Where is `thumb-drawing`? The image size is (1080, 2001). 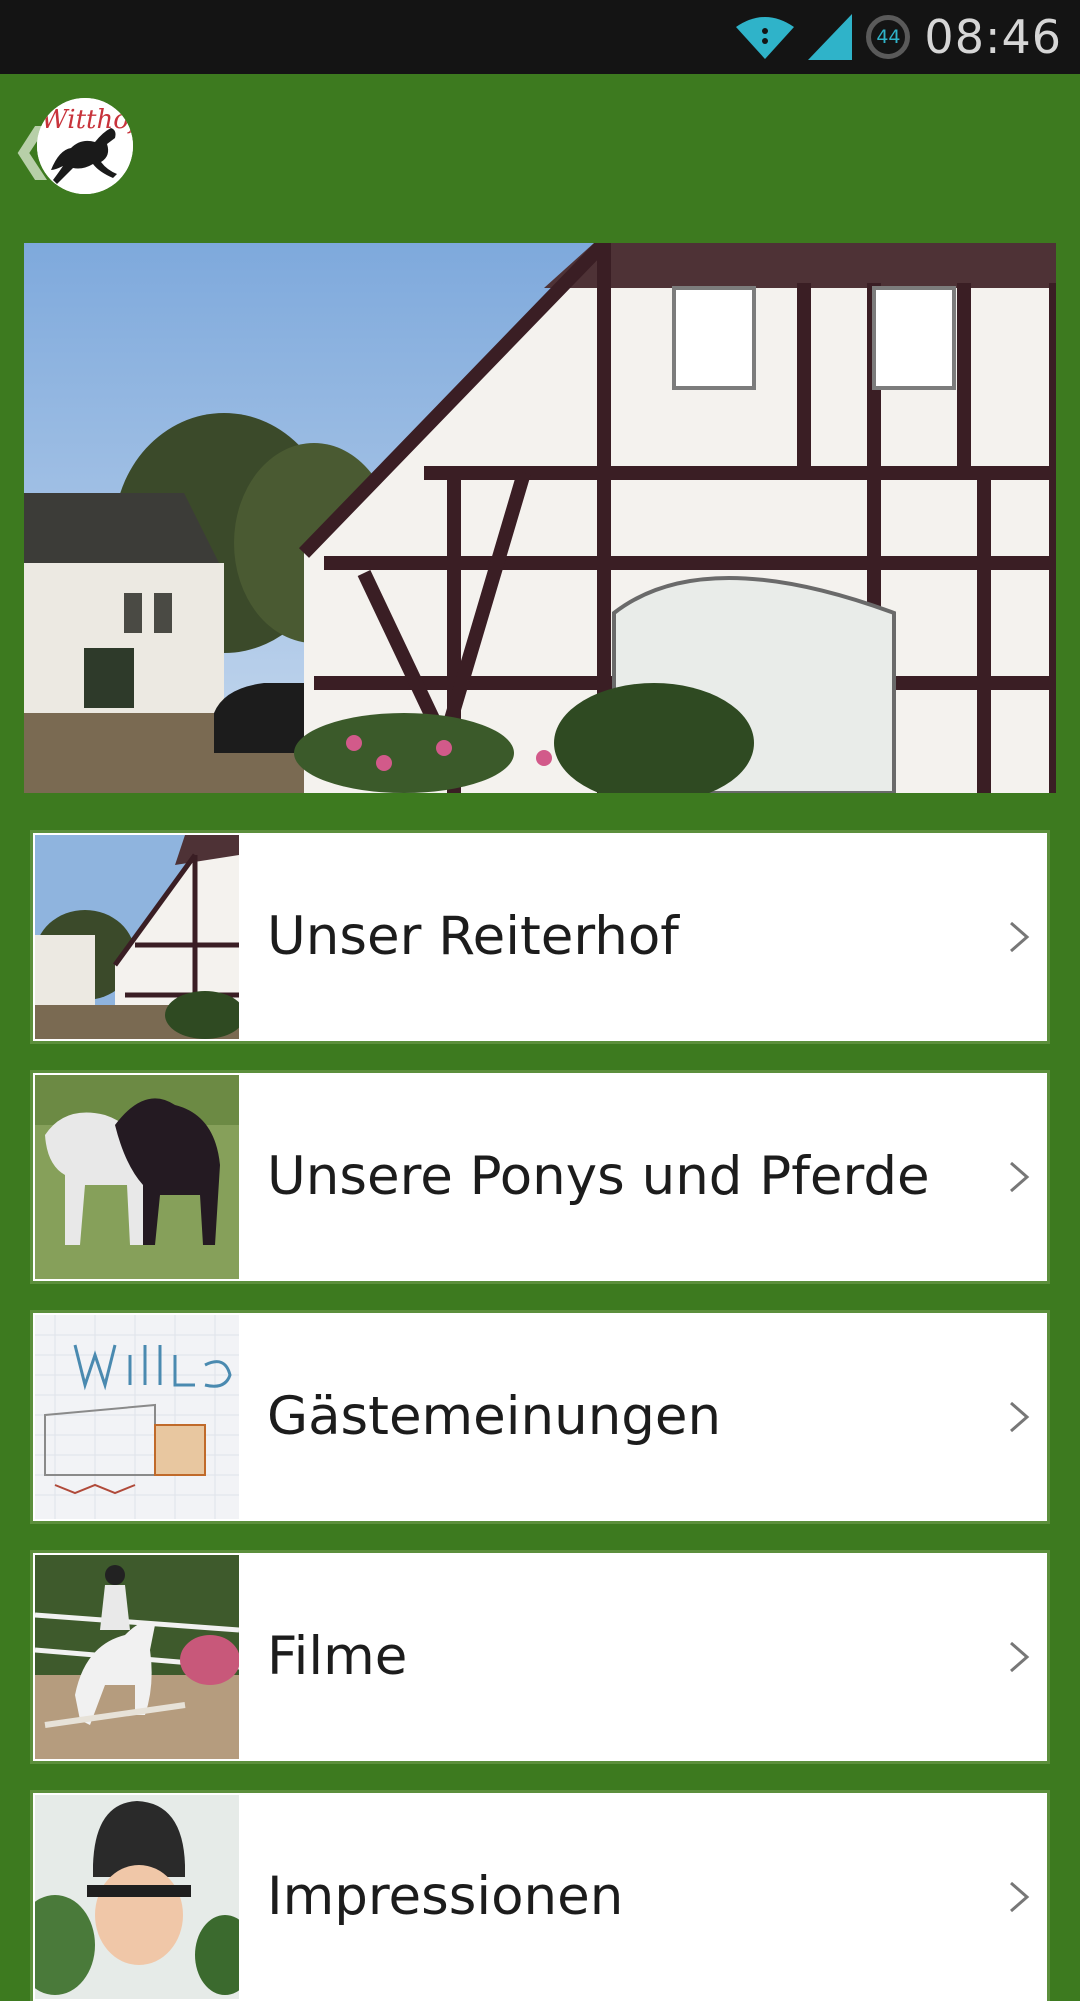
thumb-drawing is located at coordinates (137, 1417).